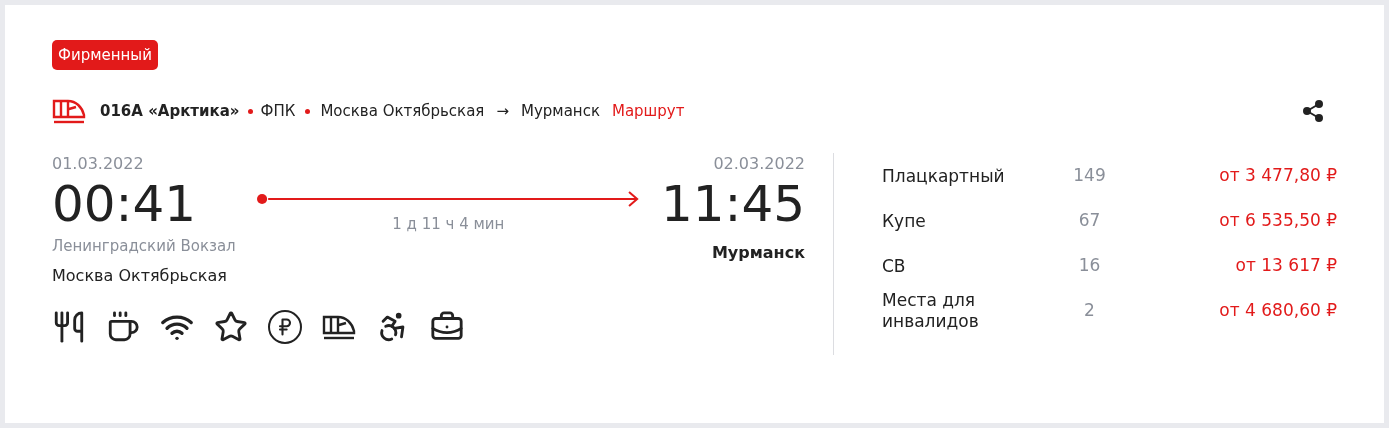  I want to click on star-icon, so click(231, 326).